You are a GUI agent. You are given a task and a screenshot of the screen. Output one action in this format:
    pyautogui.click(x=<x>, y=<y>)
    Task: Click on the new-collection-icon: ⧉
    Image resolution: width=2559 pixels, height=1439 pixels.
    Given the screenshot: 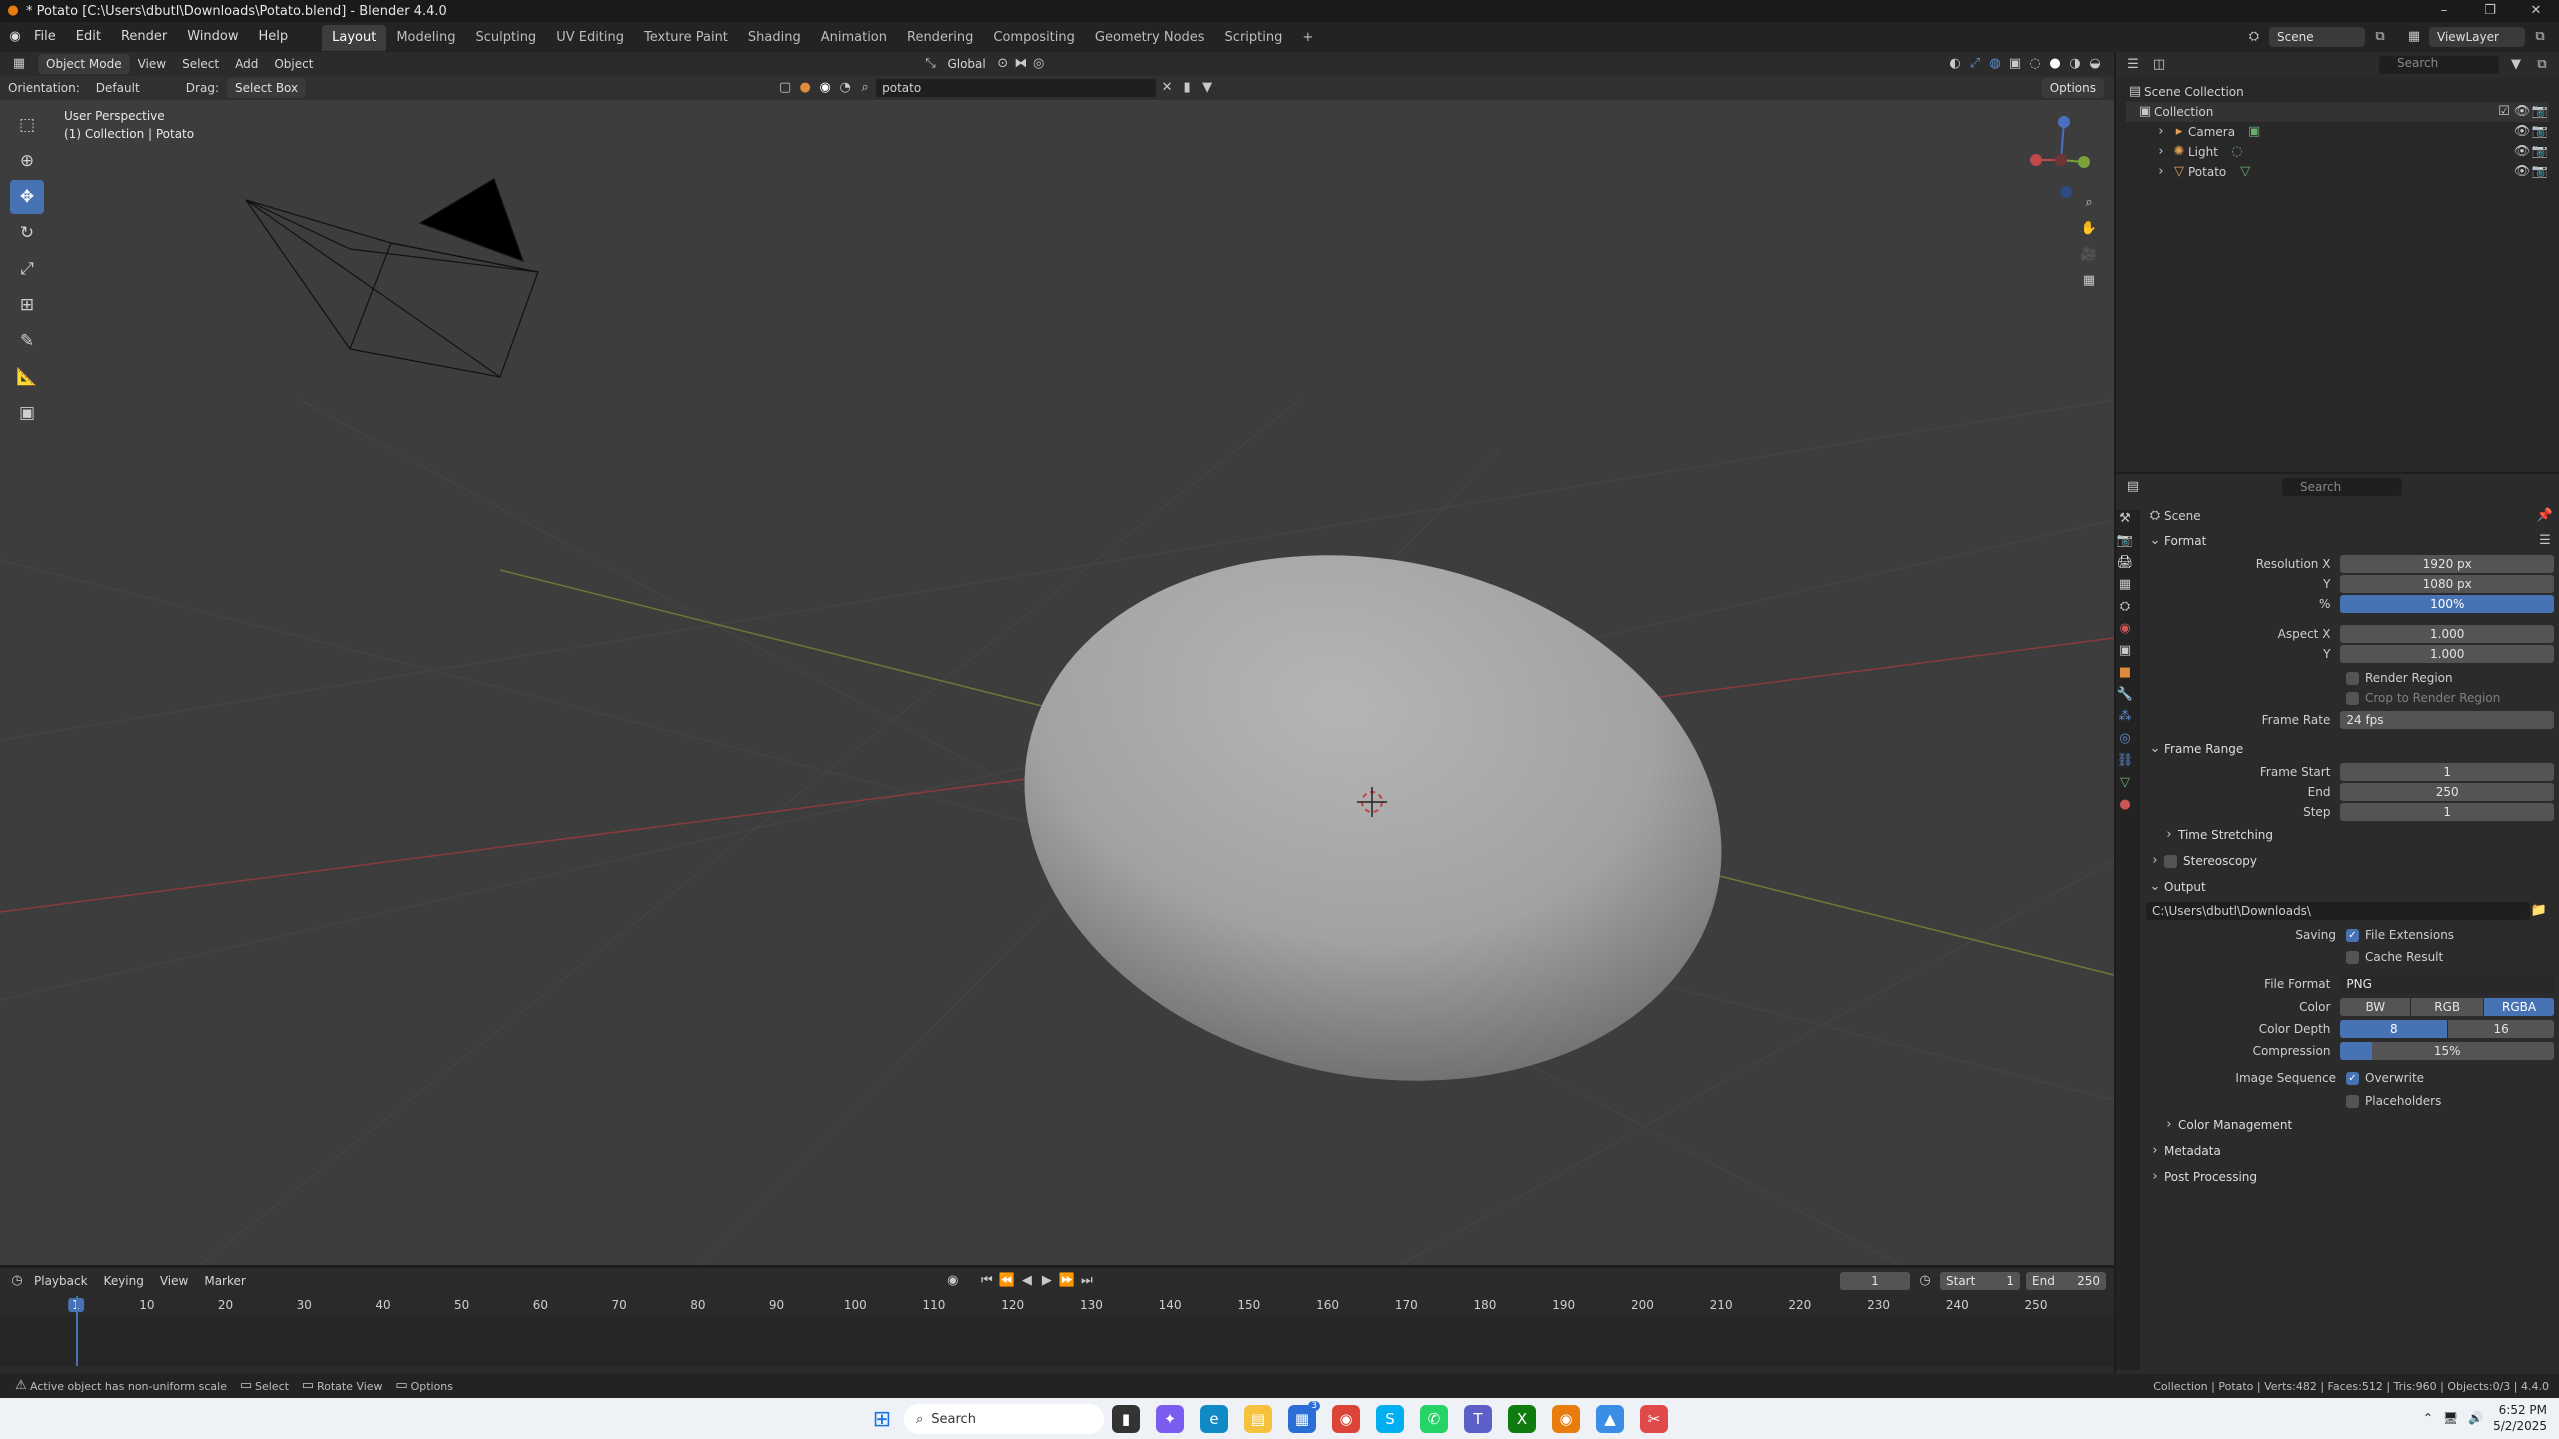 What is the action you would take?
    pyautogui.click(x=2542, y=65)
    